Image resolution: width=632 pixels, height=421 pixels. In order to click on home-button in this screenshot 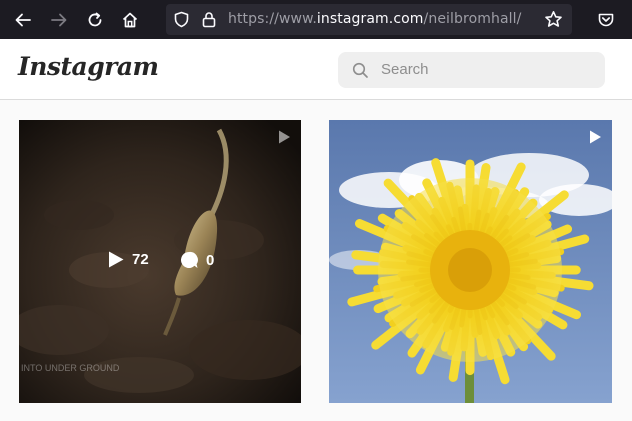, I will do `click(130, 20)`.